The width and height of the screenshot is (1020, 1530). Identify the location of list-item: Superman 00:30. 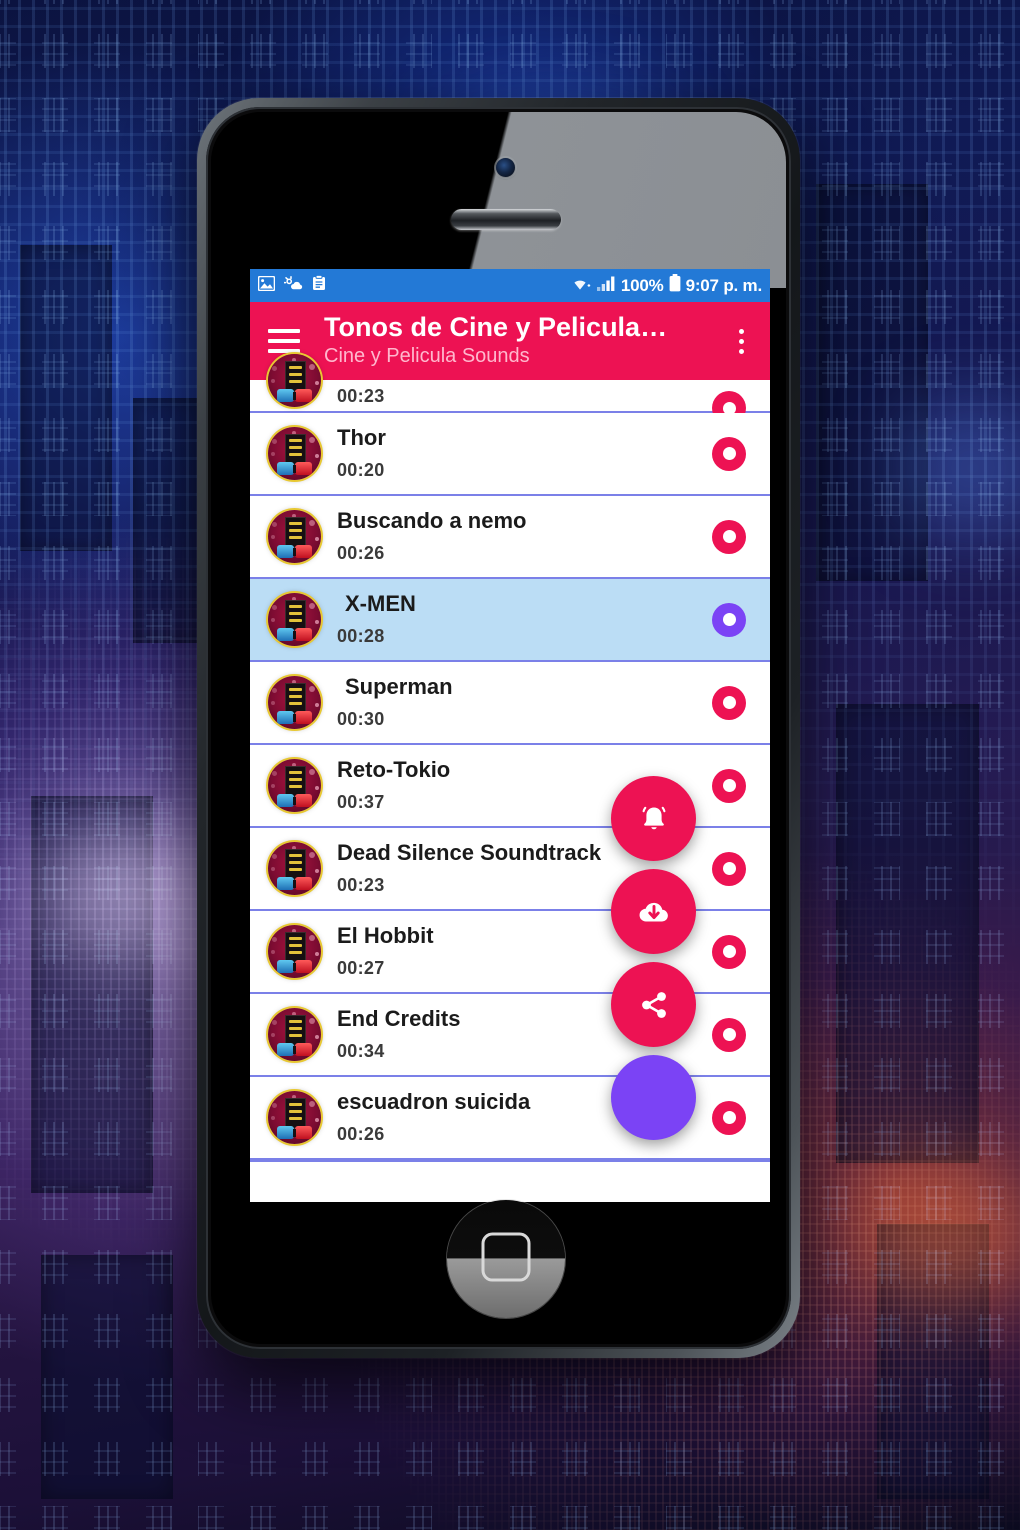
(510, 703).